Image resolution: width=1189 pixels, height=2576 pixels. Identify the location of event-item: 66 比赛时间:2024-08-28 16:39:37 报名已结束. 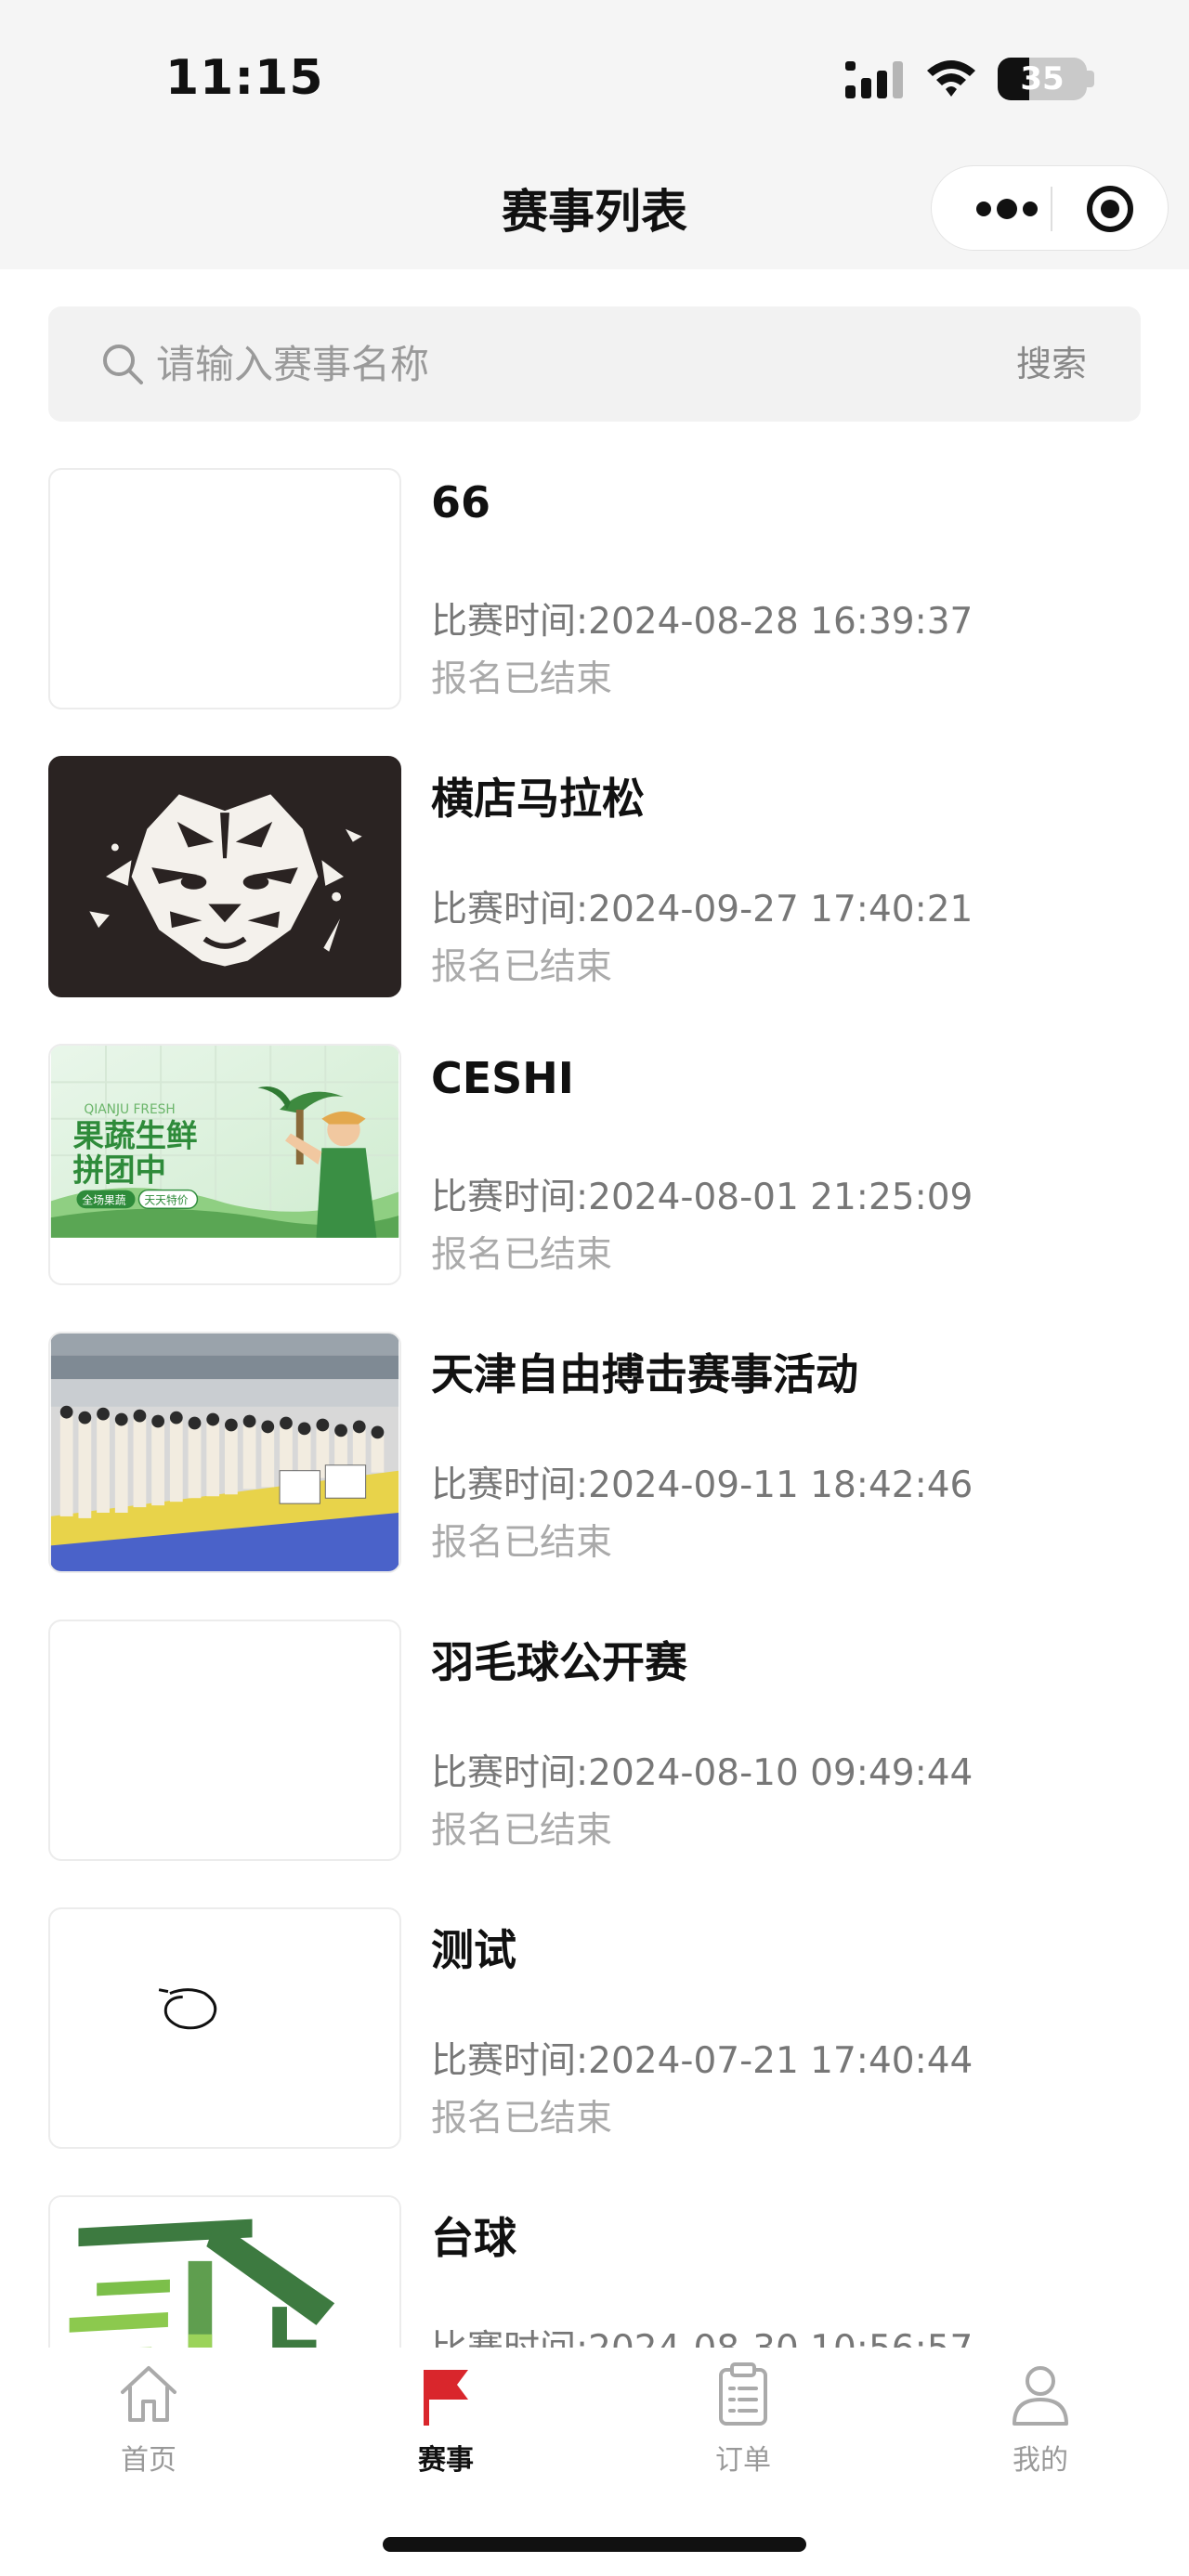
(594, 588).